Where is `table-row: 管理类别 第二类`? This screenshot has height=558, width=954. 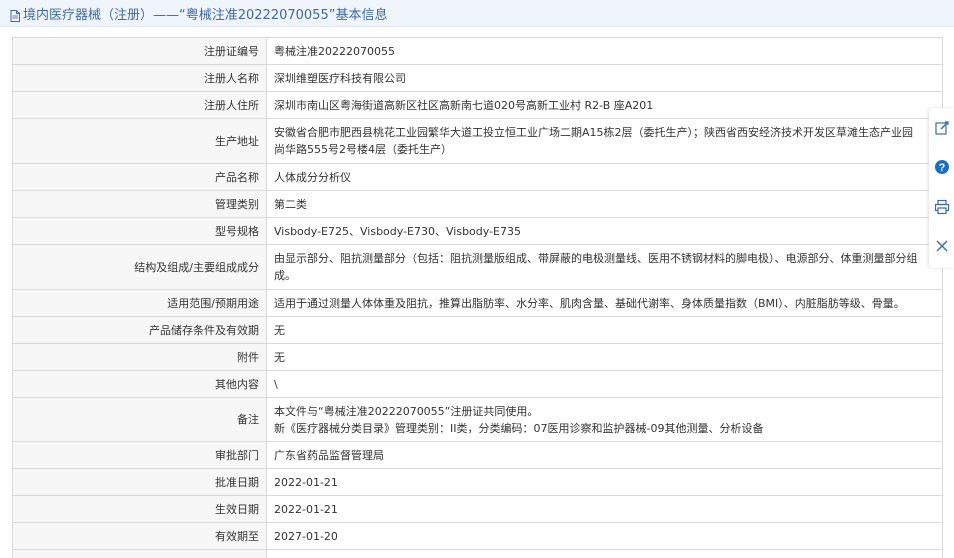
table-row: 管理类别 第二类 is located at coordinates (477, 204).